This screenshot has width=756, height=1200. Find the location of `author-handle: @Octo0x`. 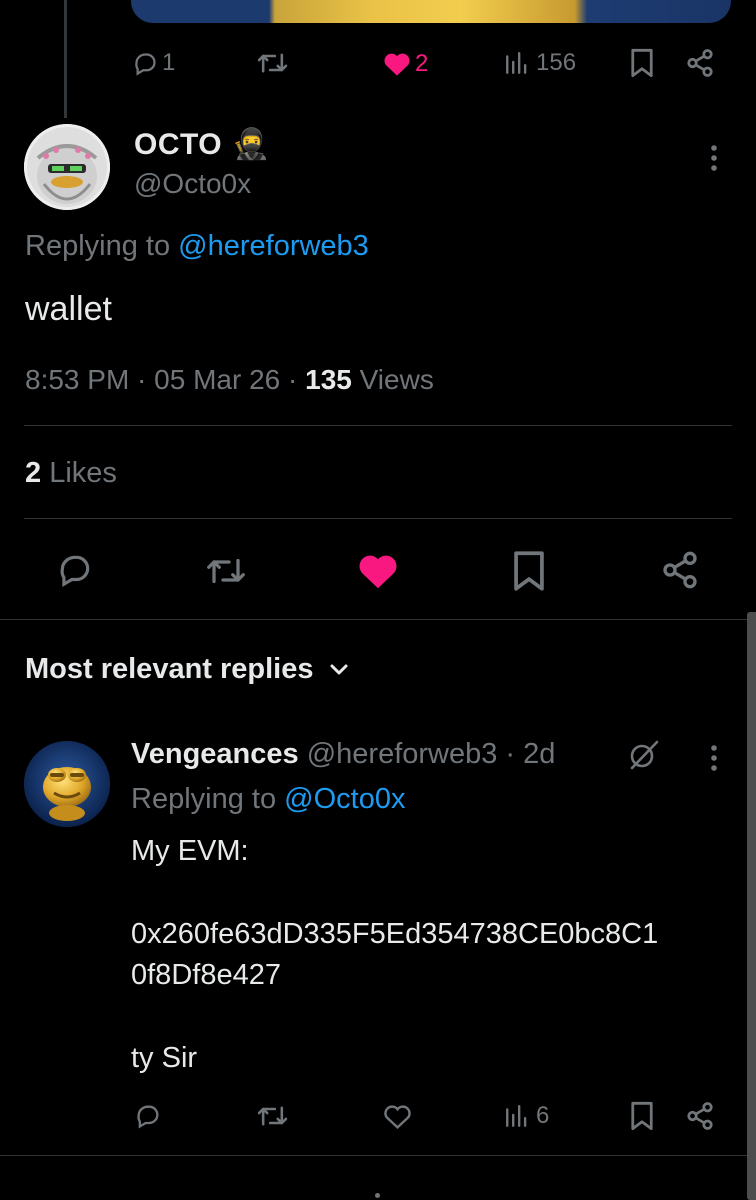

author-handle: @Octo0x is located at coordinates (192, 184).